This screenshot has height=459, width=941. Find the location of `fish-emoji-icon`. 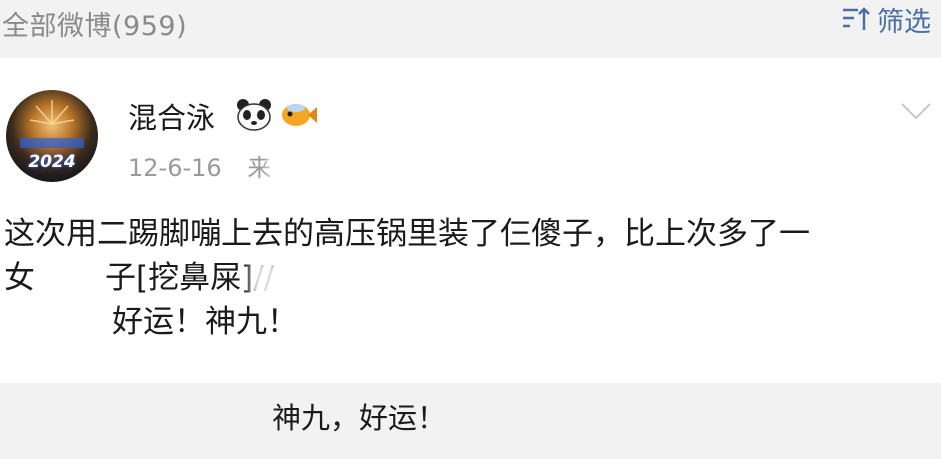

fish-emoji-icon is located at coordinates (299, 115).